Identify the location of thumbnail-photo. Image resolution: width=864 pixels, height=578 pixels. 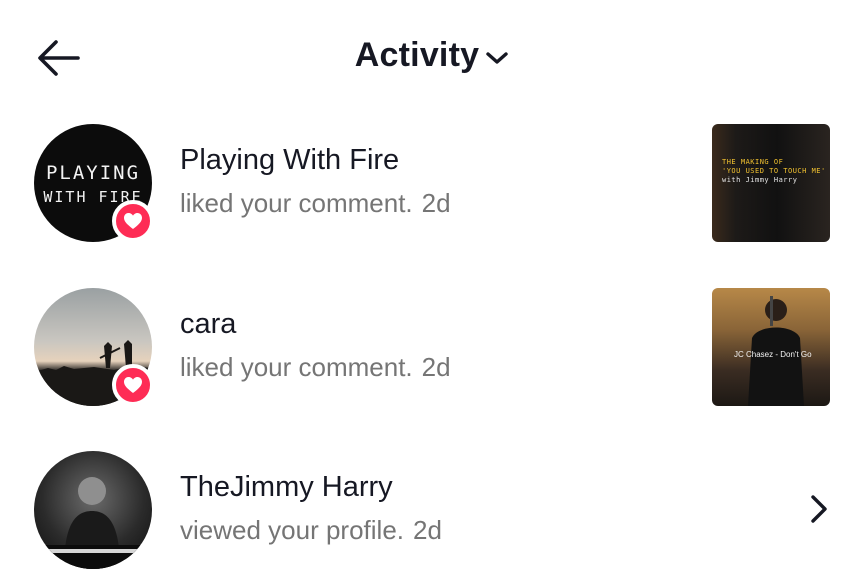
(776, 351).